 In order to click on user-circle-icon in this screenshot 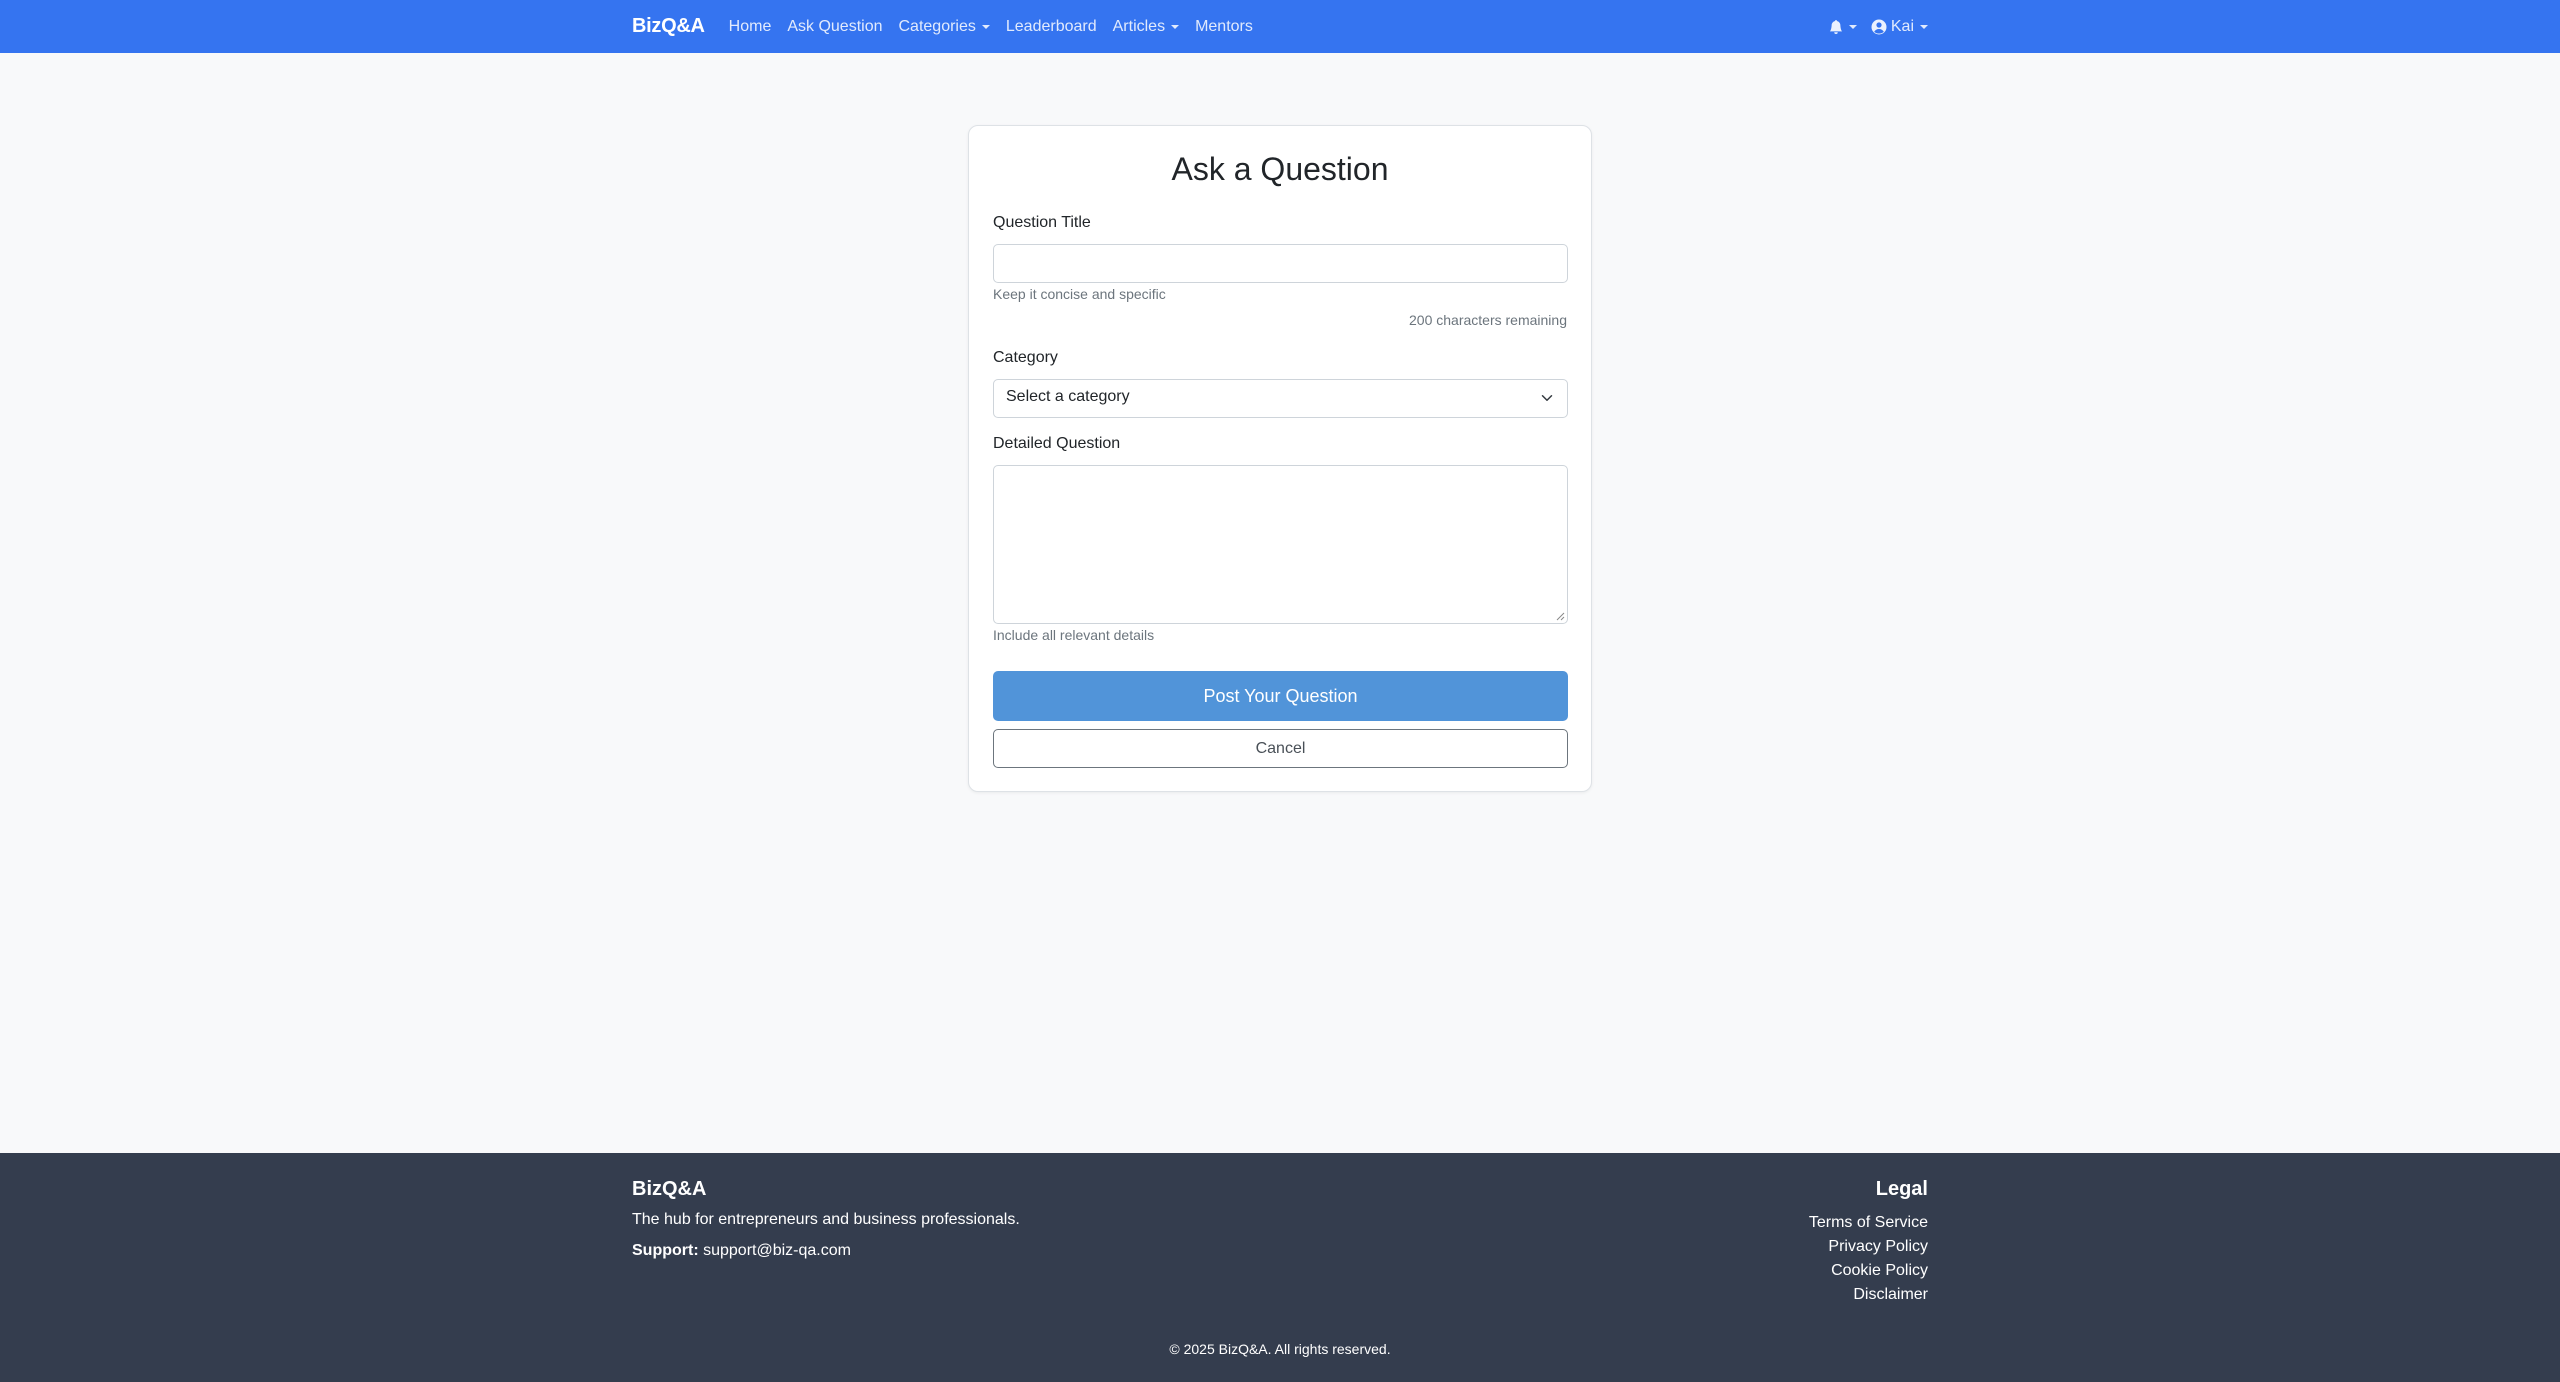, I will do `click(1879, 26)`.